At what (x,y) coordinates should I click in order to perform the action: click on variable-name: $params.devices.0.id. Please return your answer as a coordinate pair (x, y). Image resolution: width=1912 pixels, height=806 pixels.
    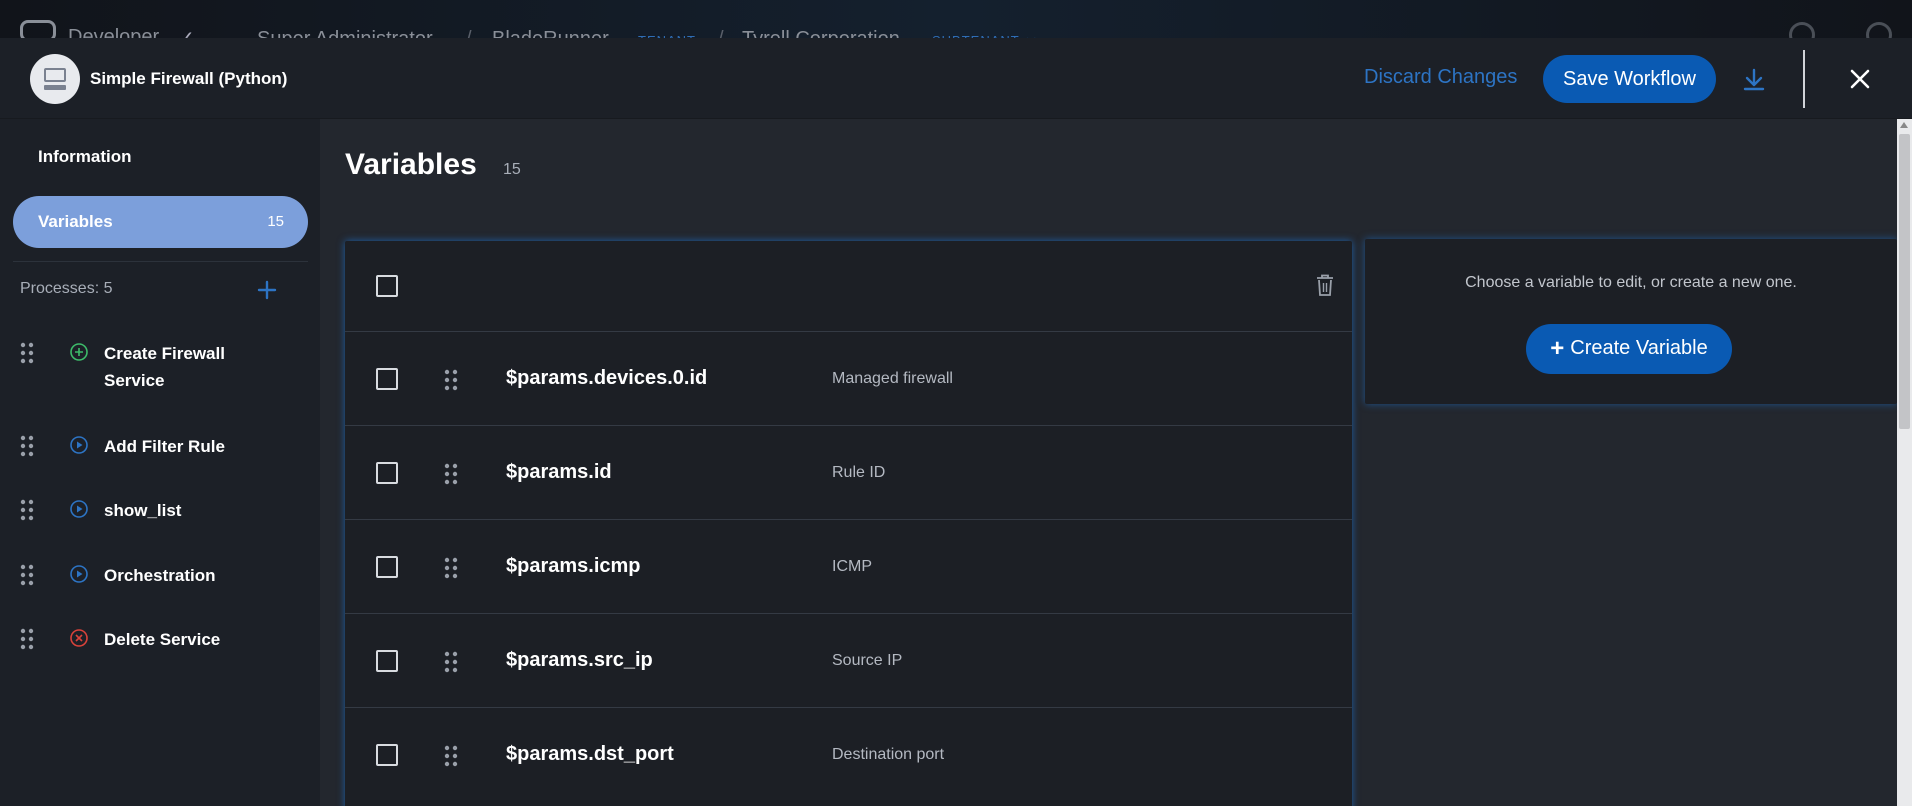
    Looking at the image, I should click on (607, 378).